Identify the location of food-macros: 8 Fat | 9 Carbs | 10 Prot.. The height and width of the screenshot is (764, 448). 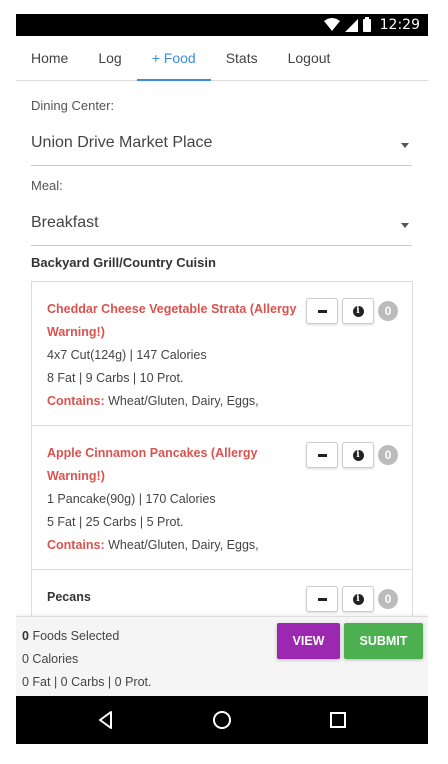
(115, 378).